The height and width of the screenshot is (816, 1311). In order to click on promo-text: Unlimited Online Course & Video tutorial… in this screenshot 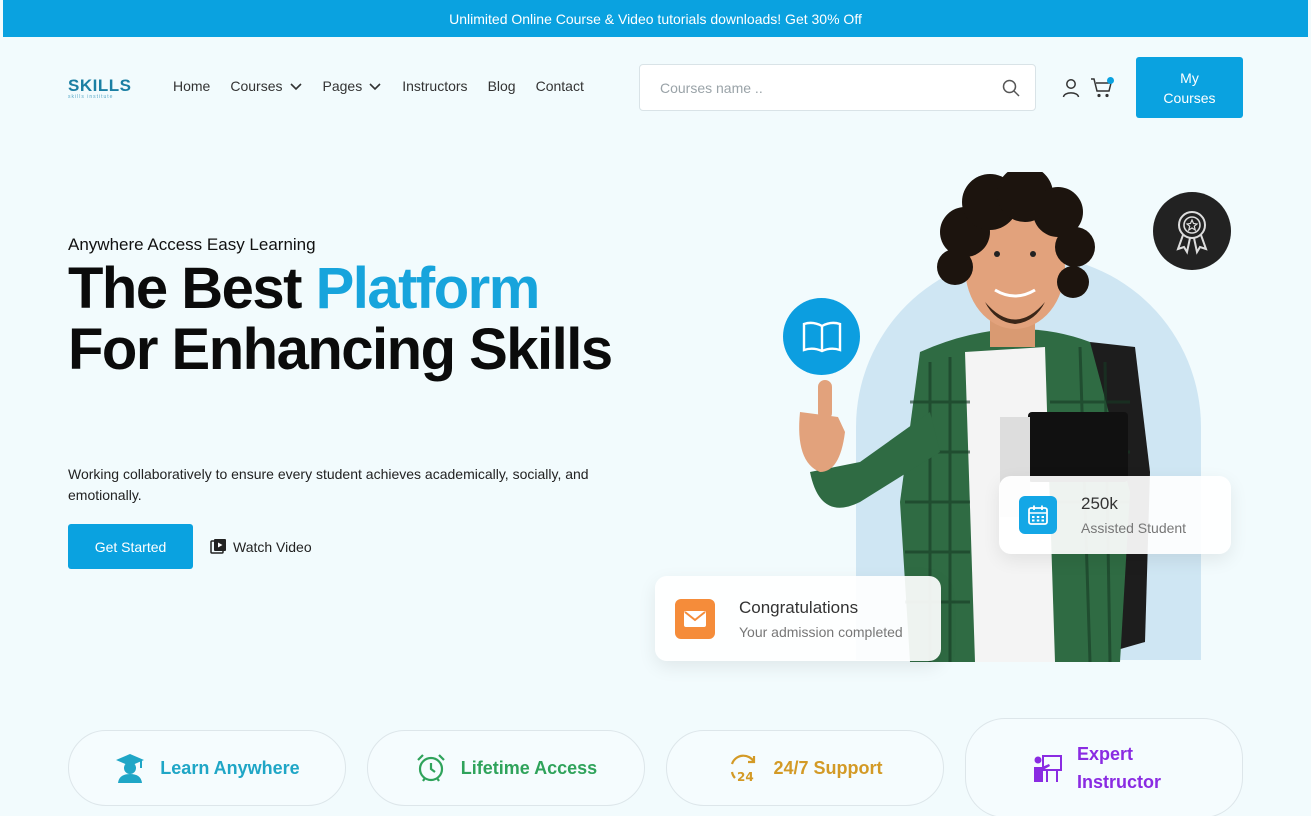, I will do `click(655, 18)`.